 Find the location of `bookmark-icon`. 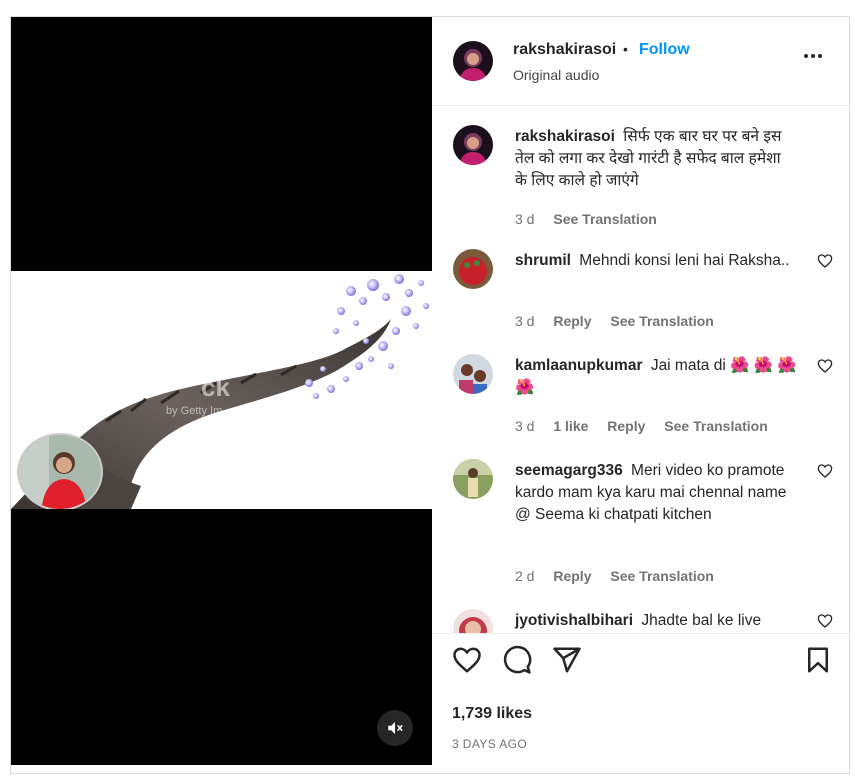

bookmark-icon is located at coordinates (818, 660).